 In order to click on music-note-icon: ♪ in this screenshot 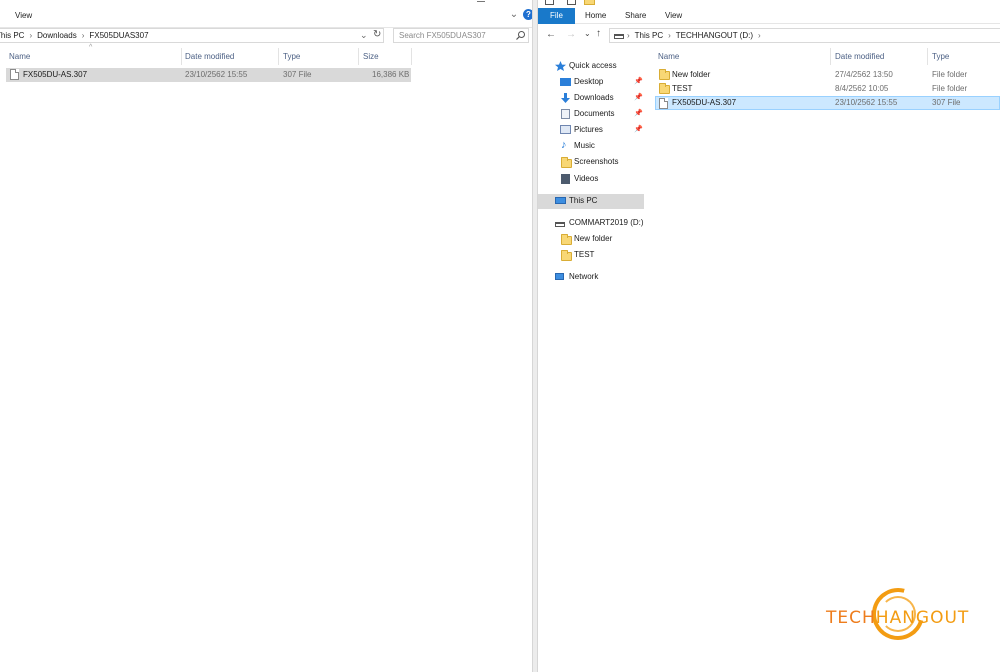, I will do `click(564, 145)`.